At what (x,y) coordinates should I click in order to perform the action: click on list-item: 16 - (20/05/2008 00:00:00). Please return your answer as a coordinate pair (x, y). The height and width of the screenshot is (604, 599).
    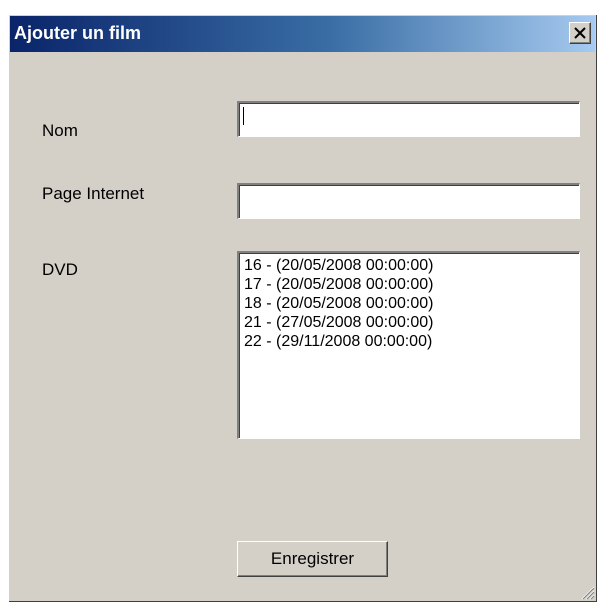
    Looking at the image, I should click on (409, 265).